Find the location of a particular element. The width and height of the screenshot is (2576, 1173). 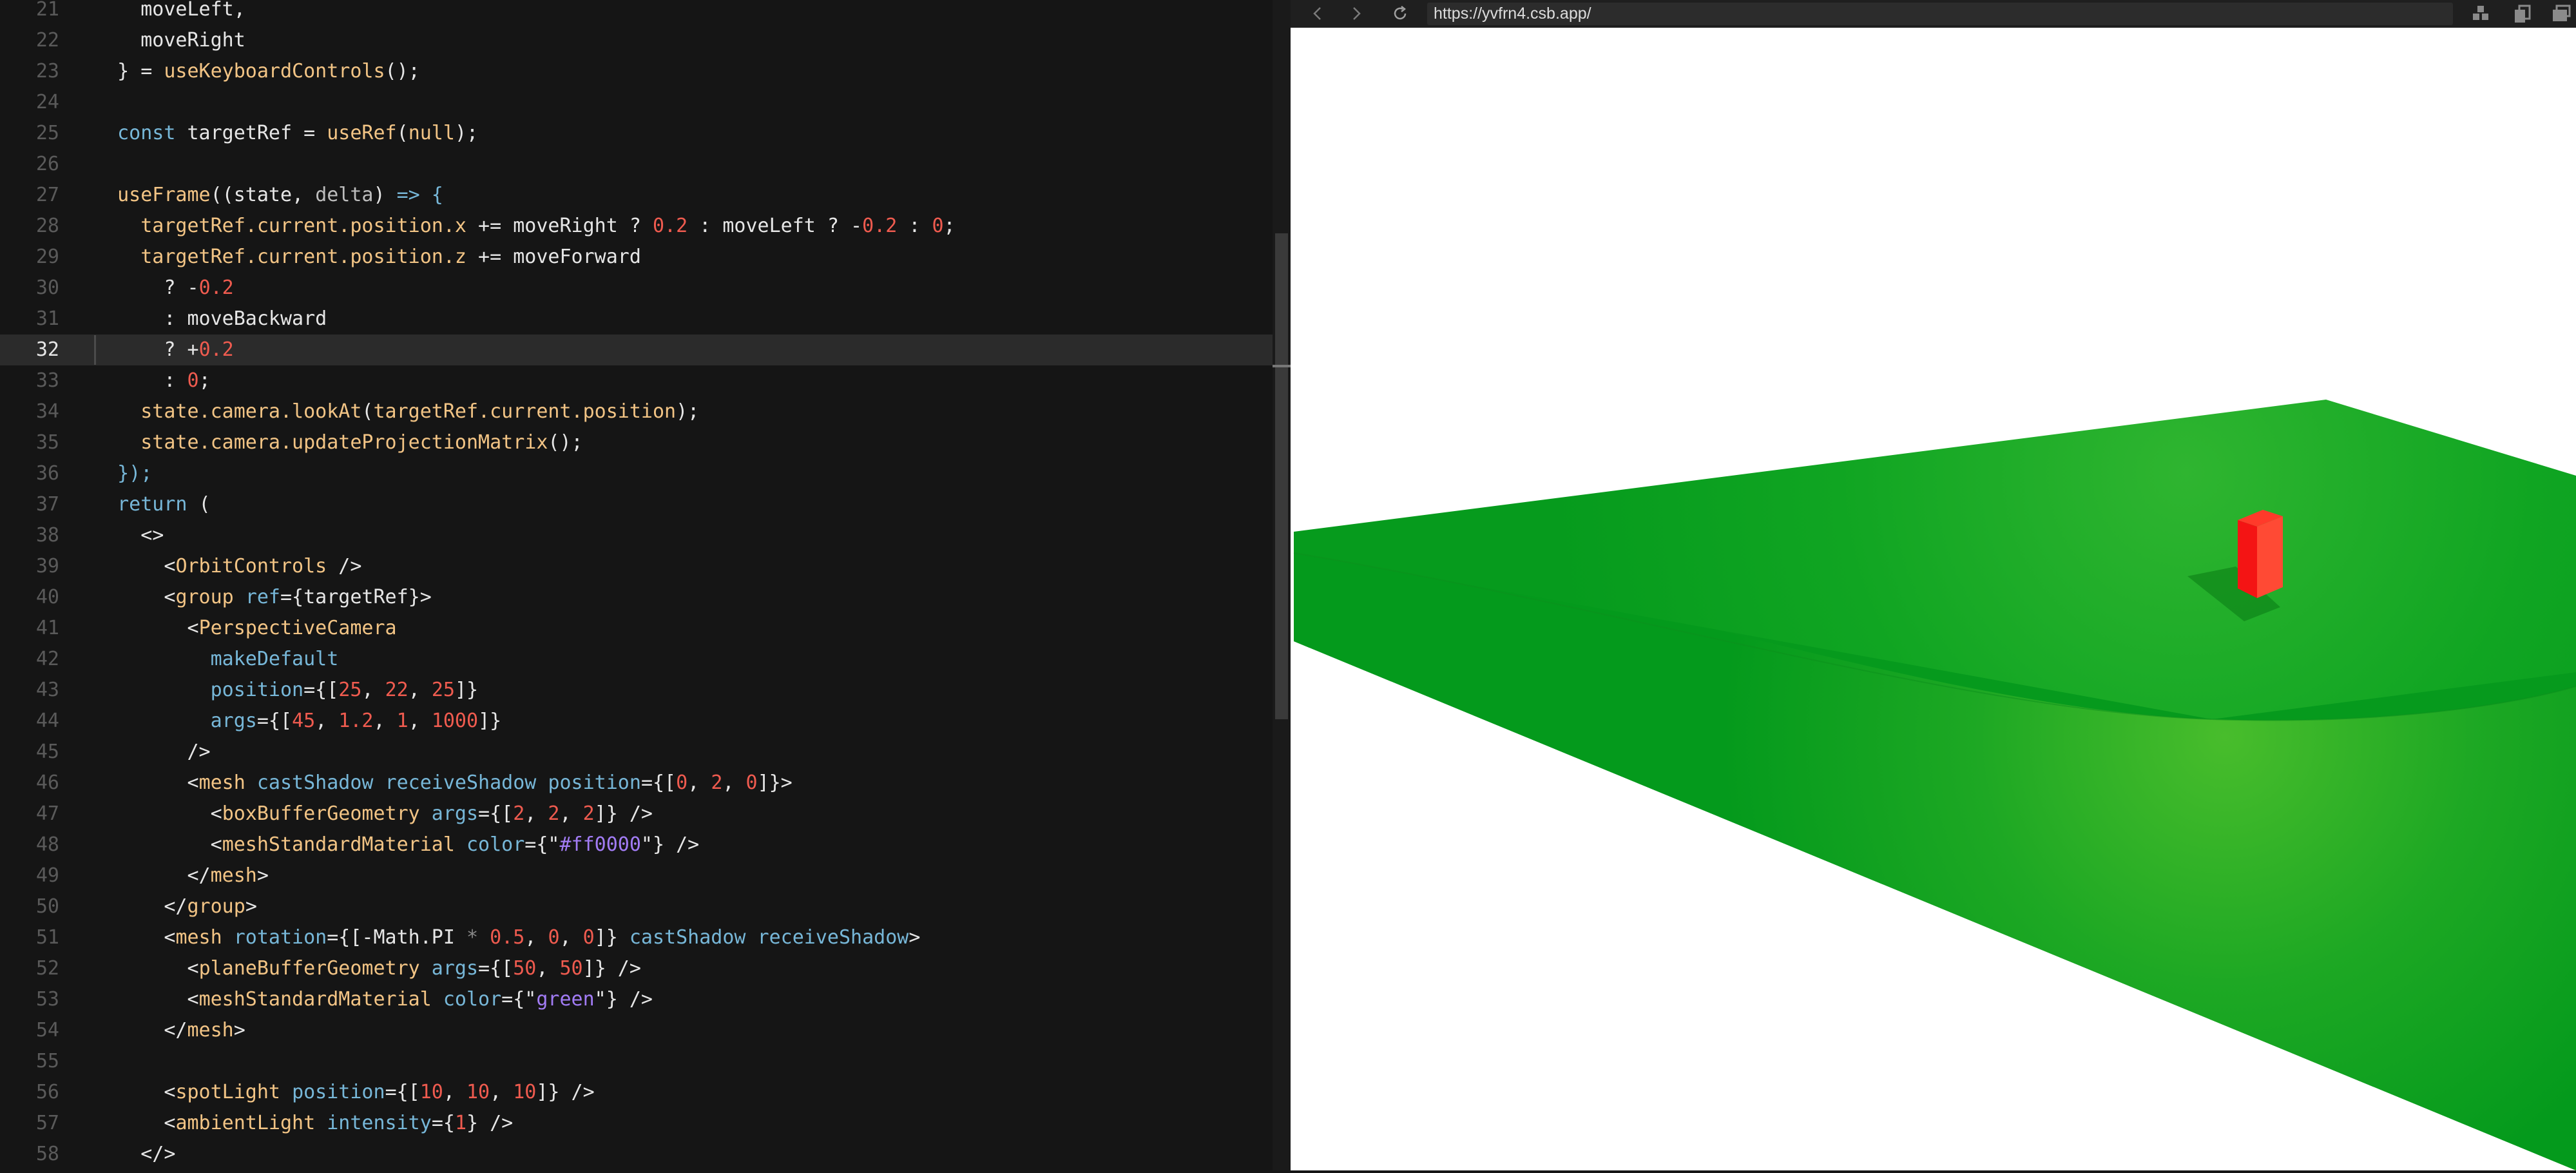

code-text: <spotLight position={[10, 10, 10]} /> is located at coordinates (344, 1092).